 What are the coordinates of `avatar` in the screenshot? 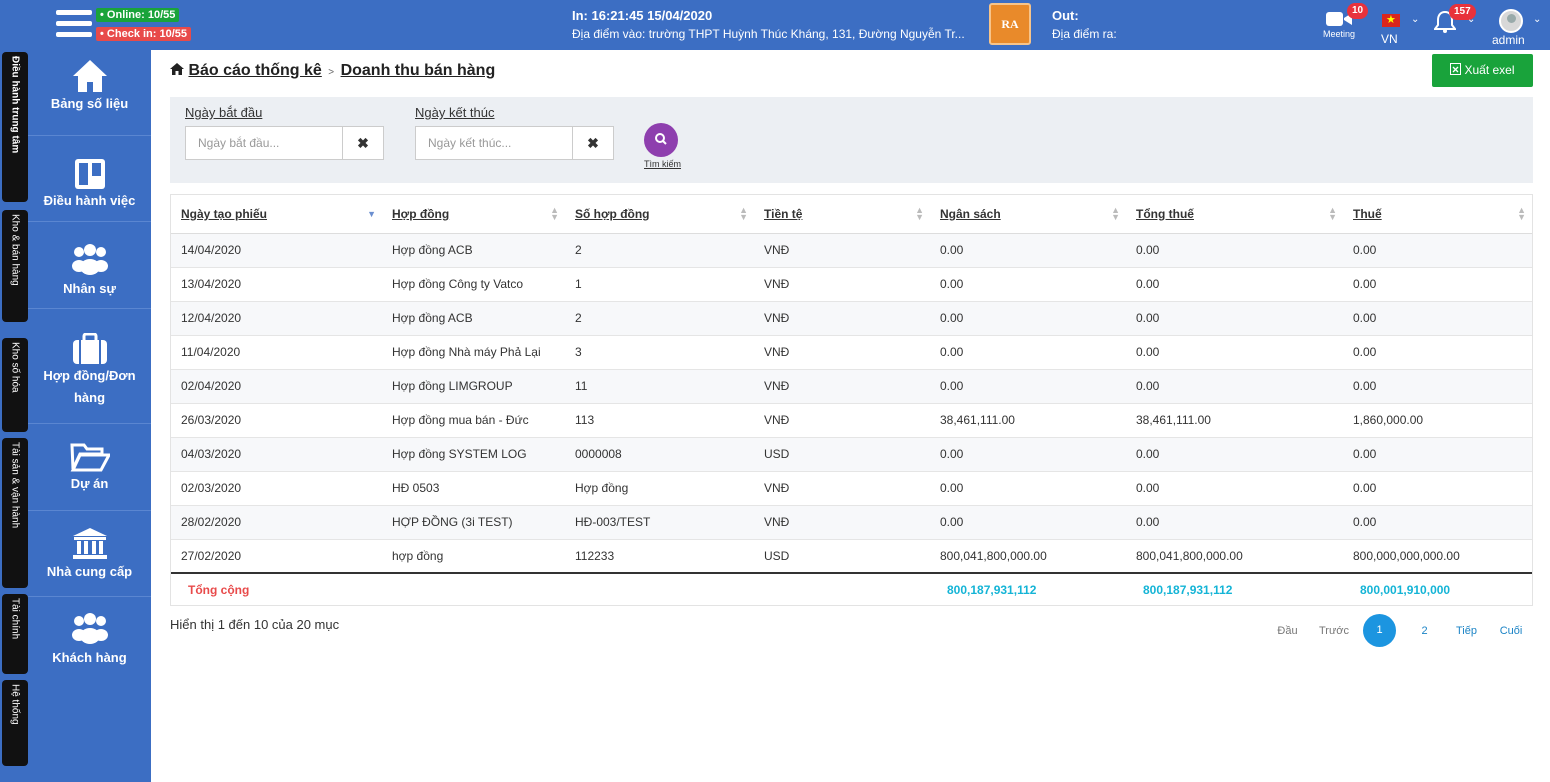 It's located at (1511, 21).